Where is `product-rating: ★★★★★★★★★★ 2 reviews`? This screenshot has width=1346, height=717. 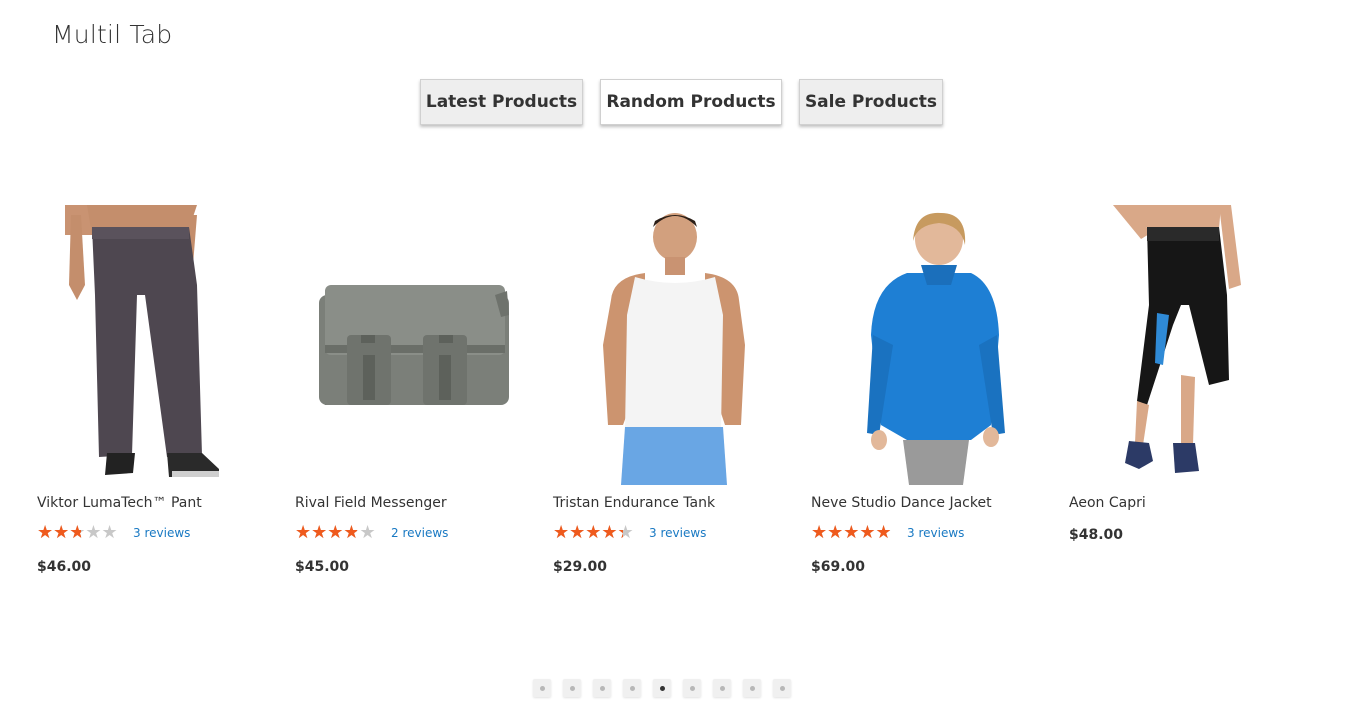
product-rating: ★★★★★★★★★★ 2 reviews is located at coordinates (371, 533).